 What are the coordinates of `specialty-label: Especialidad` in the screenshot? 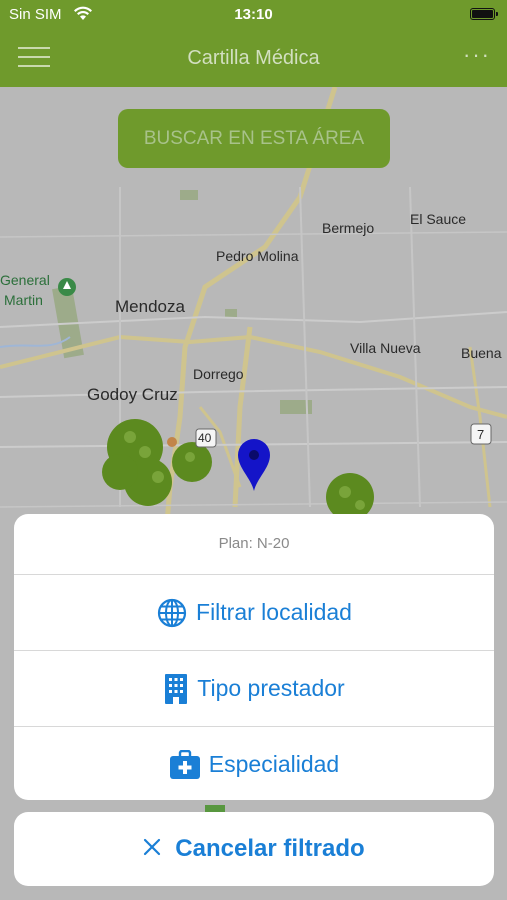 It's located at (274, 764).